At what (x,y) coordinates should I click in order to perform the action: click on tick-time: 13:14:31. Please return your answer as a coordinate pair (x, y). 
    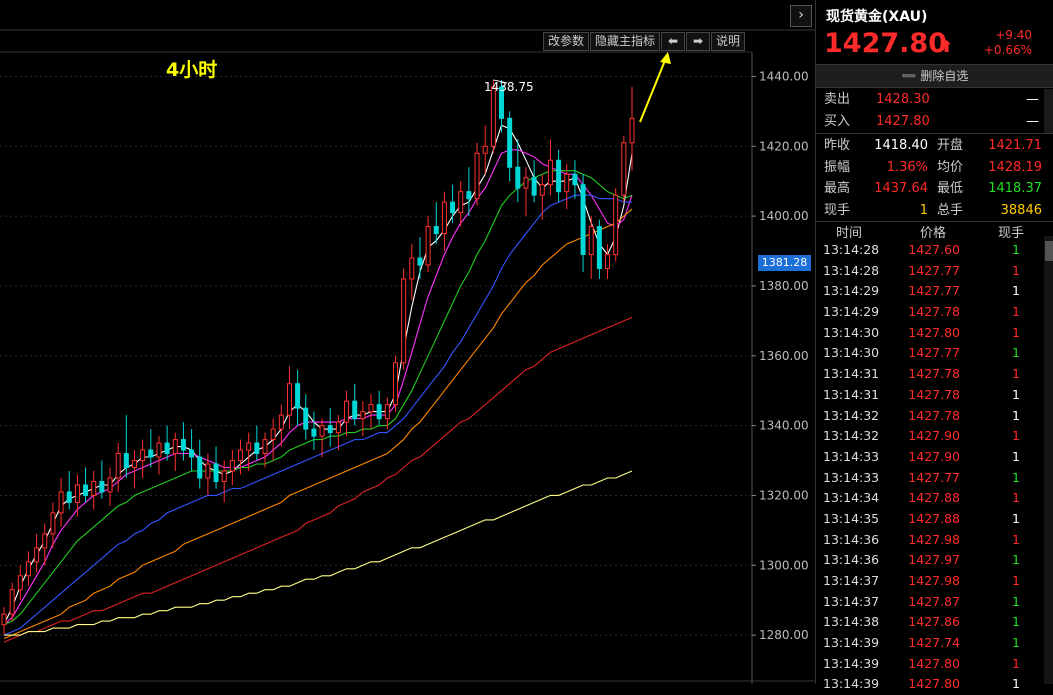
    Looking at the image, I should click on (851, 394).